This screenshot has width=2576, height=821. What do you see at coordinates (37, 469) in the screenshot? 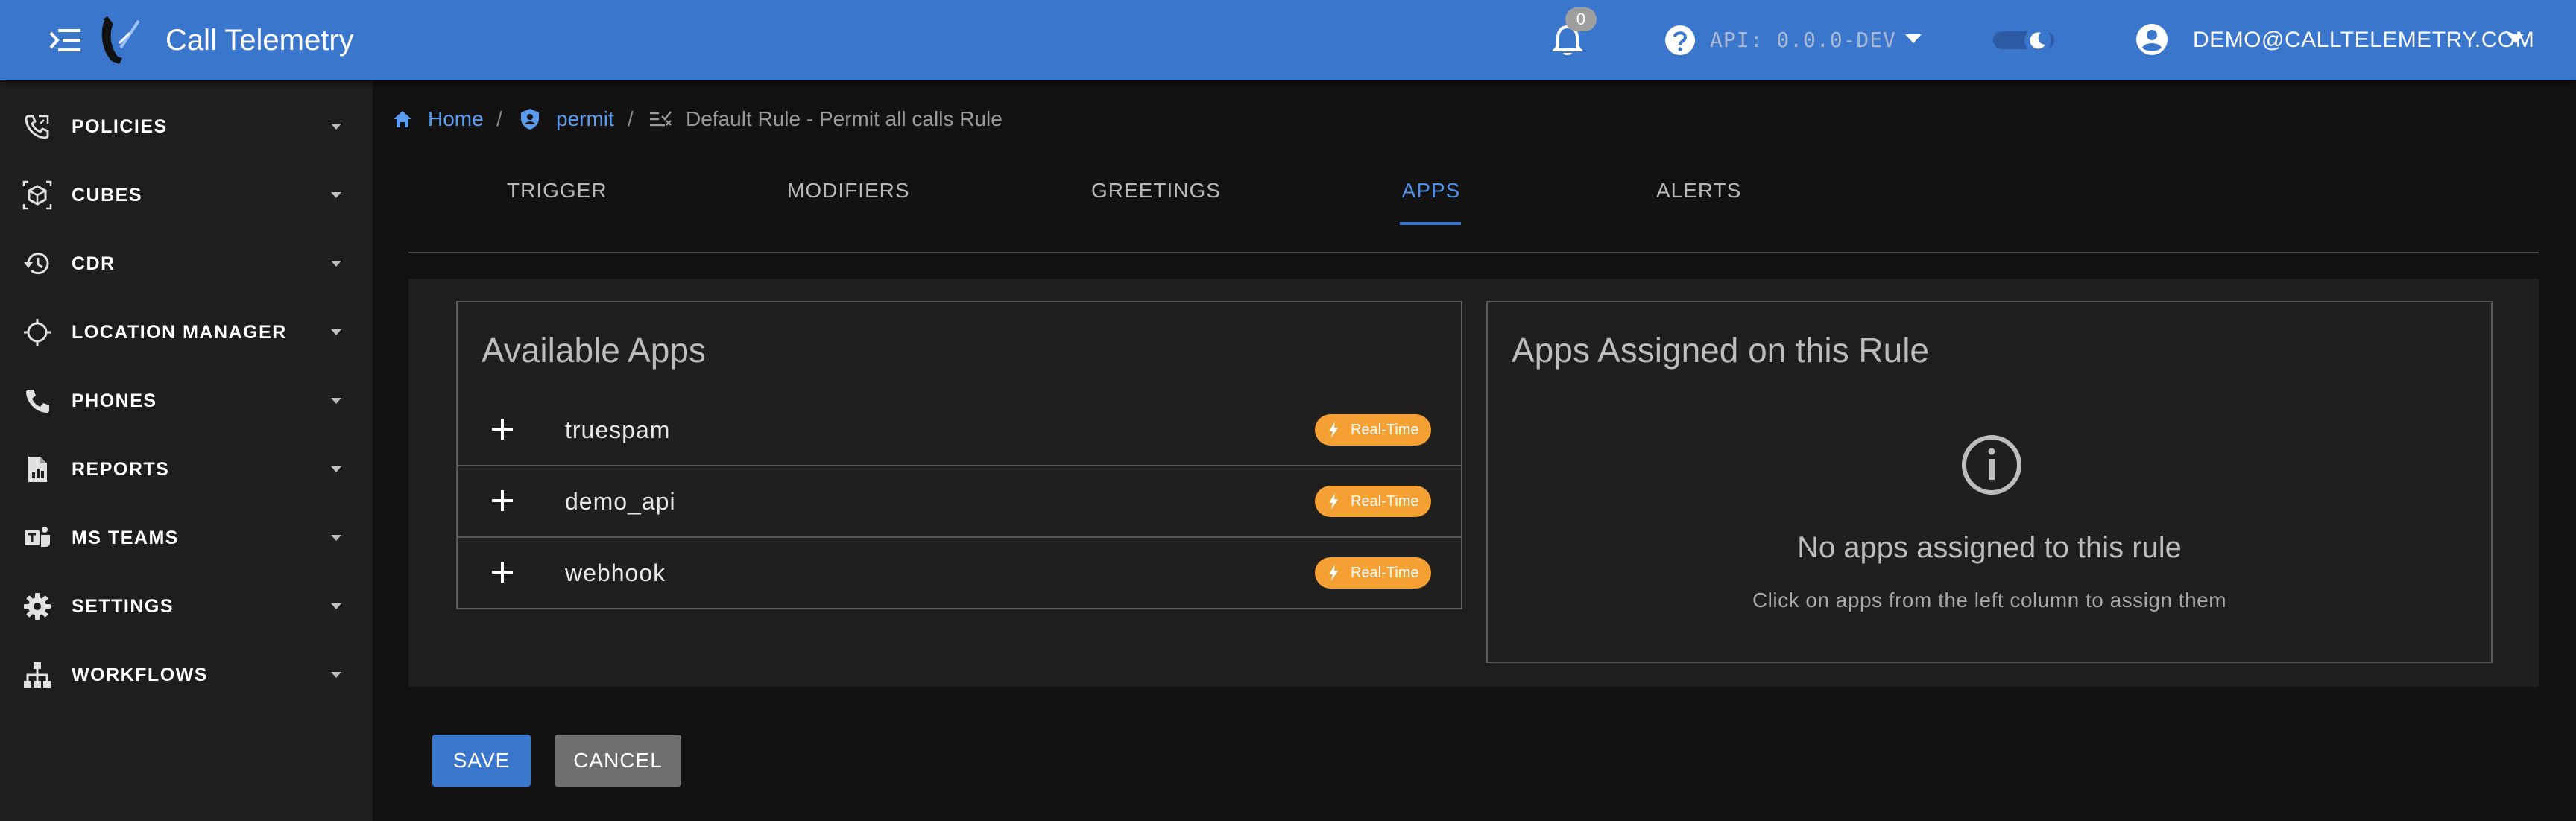
I see `report-icon` at bounding box center [37, 469].